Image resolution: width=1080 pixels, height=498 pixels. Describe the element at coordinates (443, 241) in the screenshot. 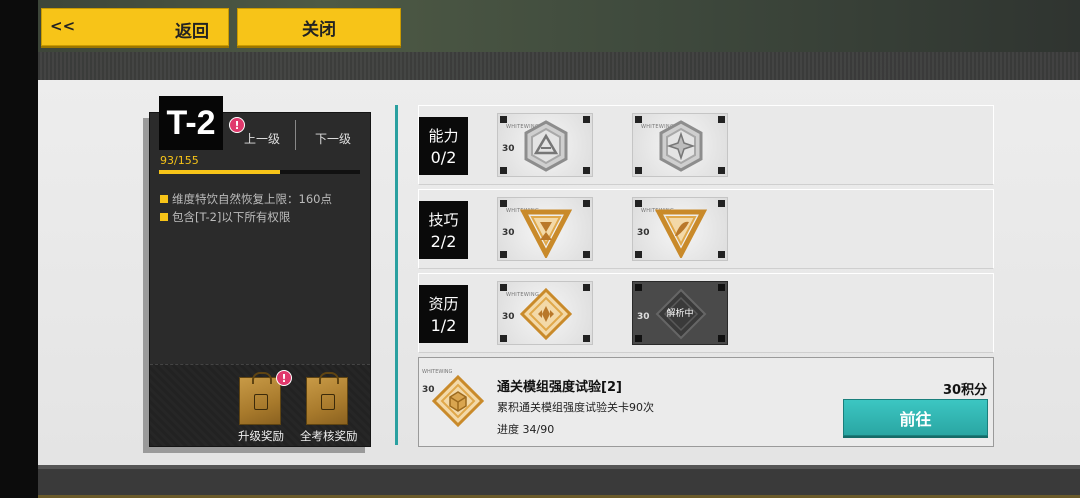

I see `category-count: 2/2` at that location.